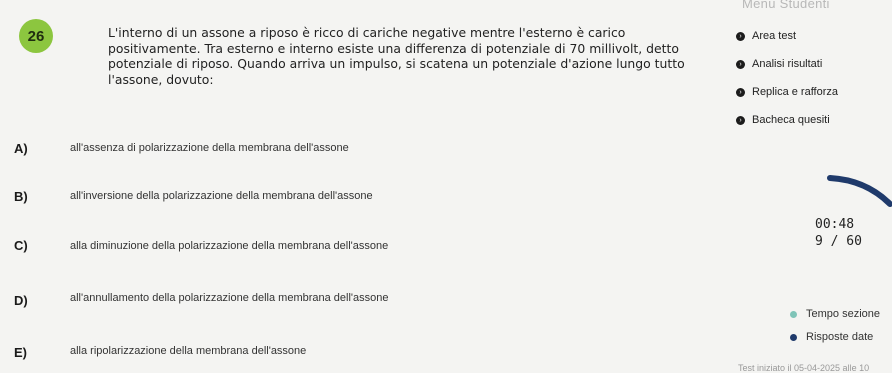  I want to click on question-counter: 9 / 60, so click(838, 241).